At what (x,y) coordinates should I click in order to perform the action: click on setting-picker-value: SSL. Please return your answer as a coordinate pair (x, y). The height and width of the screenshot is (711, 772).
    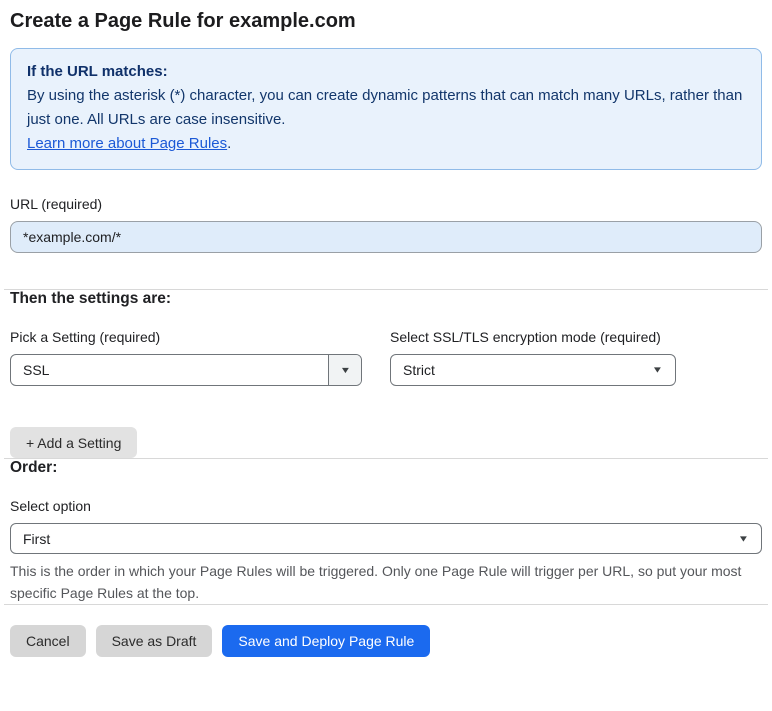
    Looking at the image, I should click on (36, 370).